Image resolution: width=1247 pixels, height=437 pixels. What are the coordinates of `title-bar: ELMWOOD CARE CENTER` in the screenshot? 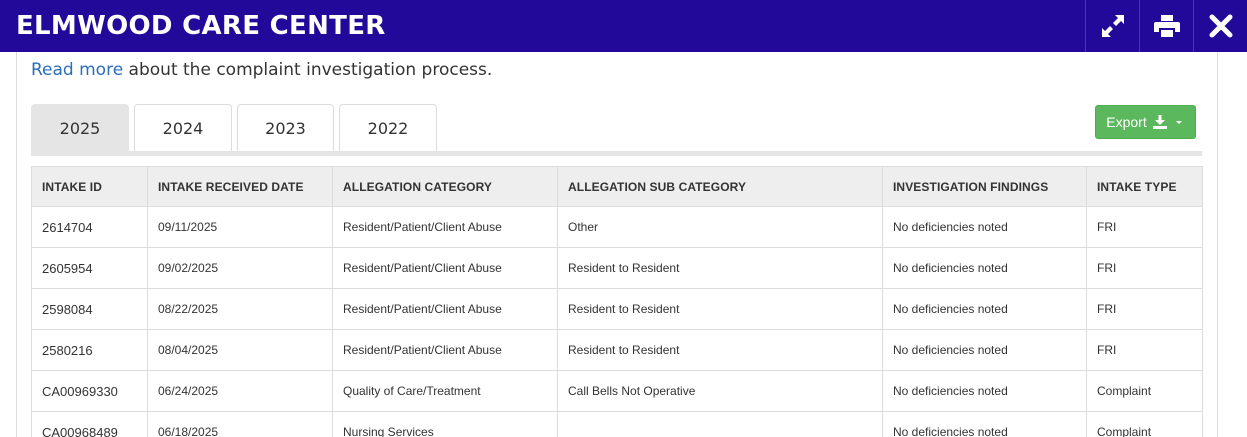 It's located at (623, 26).